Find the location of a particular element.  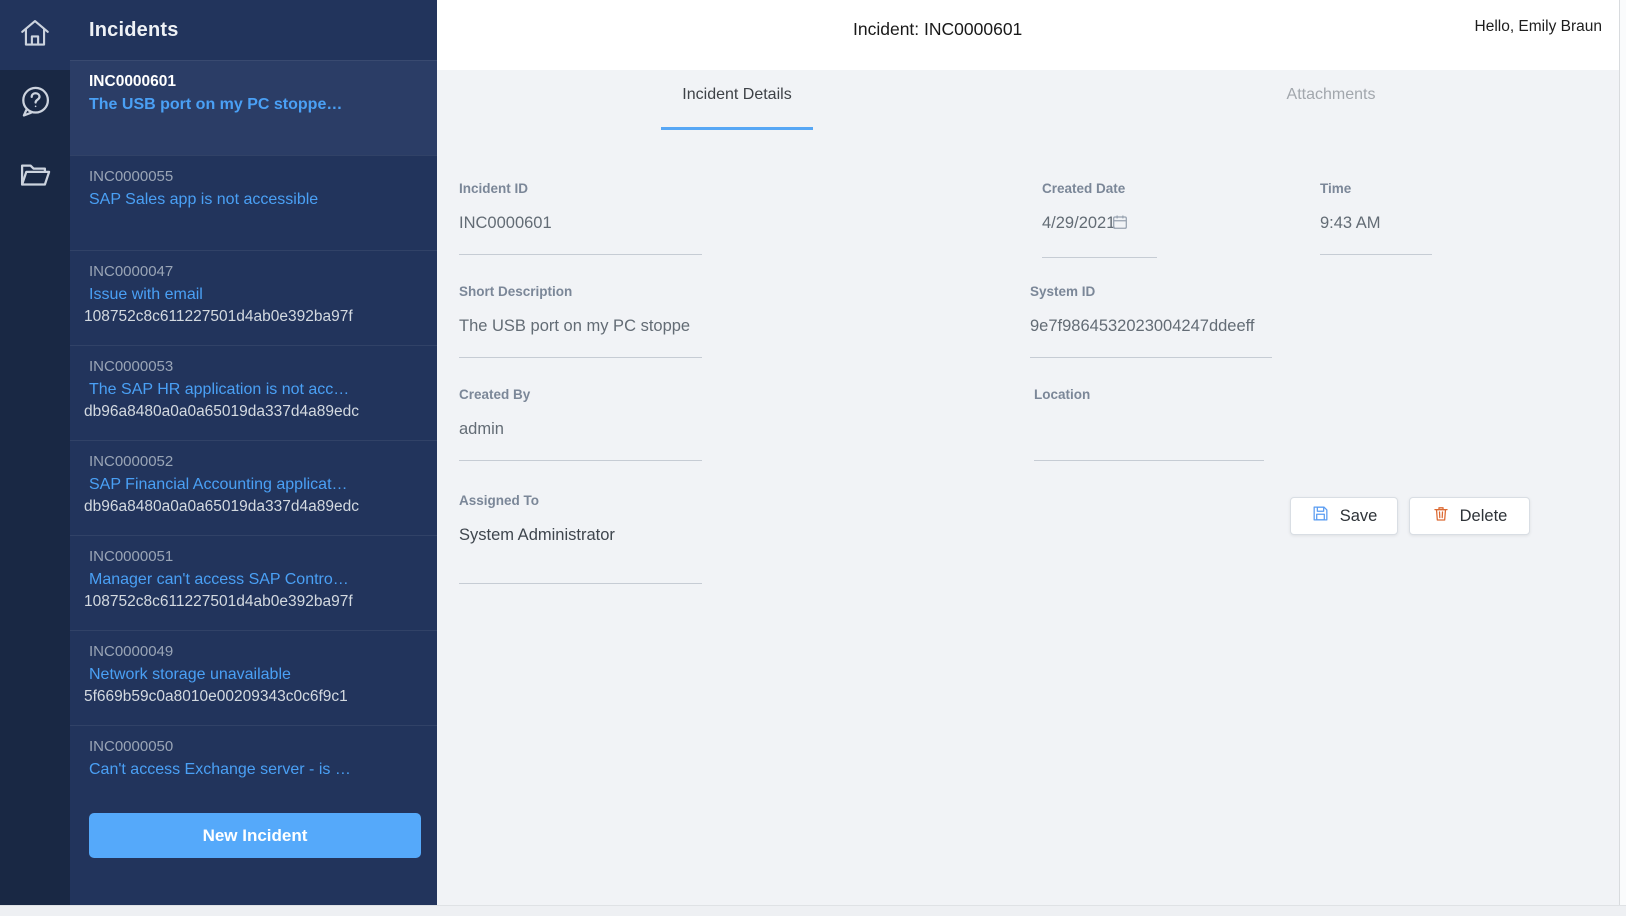

delete-button: Delete is located at coordinates (1469, 516).